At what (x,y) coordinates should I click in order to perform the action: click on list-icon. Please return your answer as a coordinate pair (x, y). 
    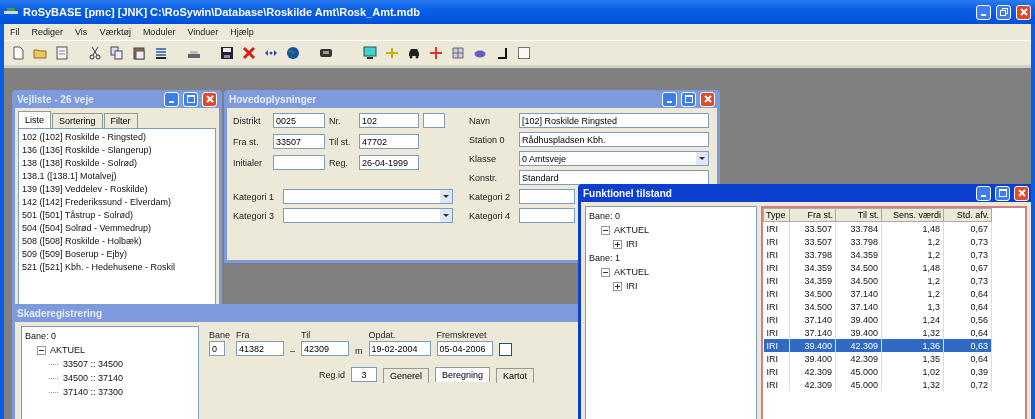
    Looking at the image, I should click on (160, 53).